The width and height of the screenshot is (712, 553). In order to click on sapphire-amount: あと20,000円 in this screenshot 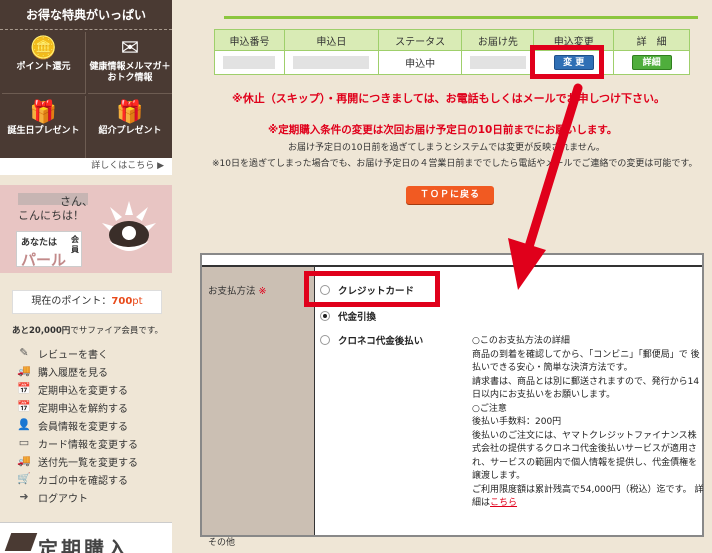, I will do `click(41, 331)`.